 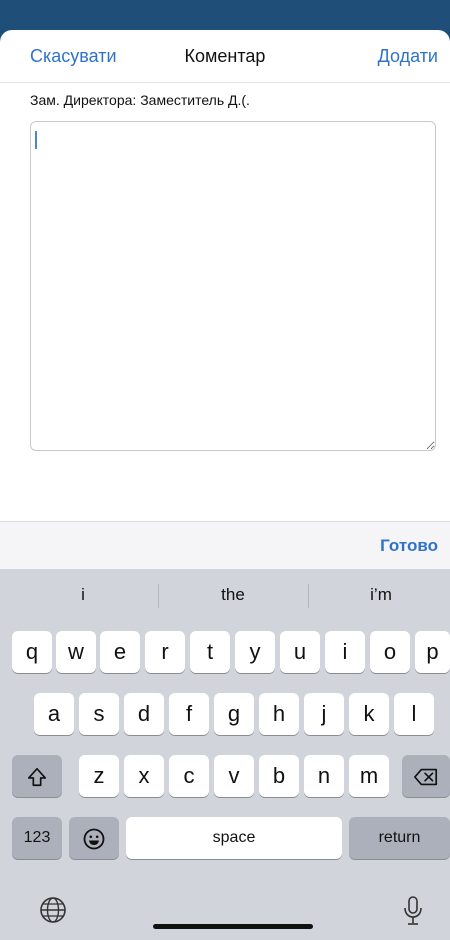 I want to click on key-g: g, so click(x=234, y=714).